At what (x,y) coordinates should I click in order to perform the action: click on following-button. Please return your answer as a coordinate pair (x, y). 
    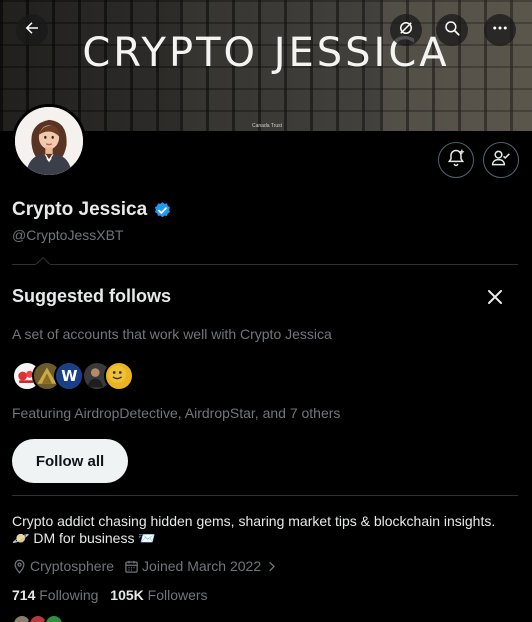
    Looking at the image, I should click on (501, 160).